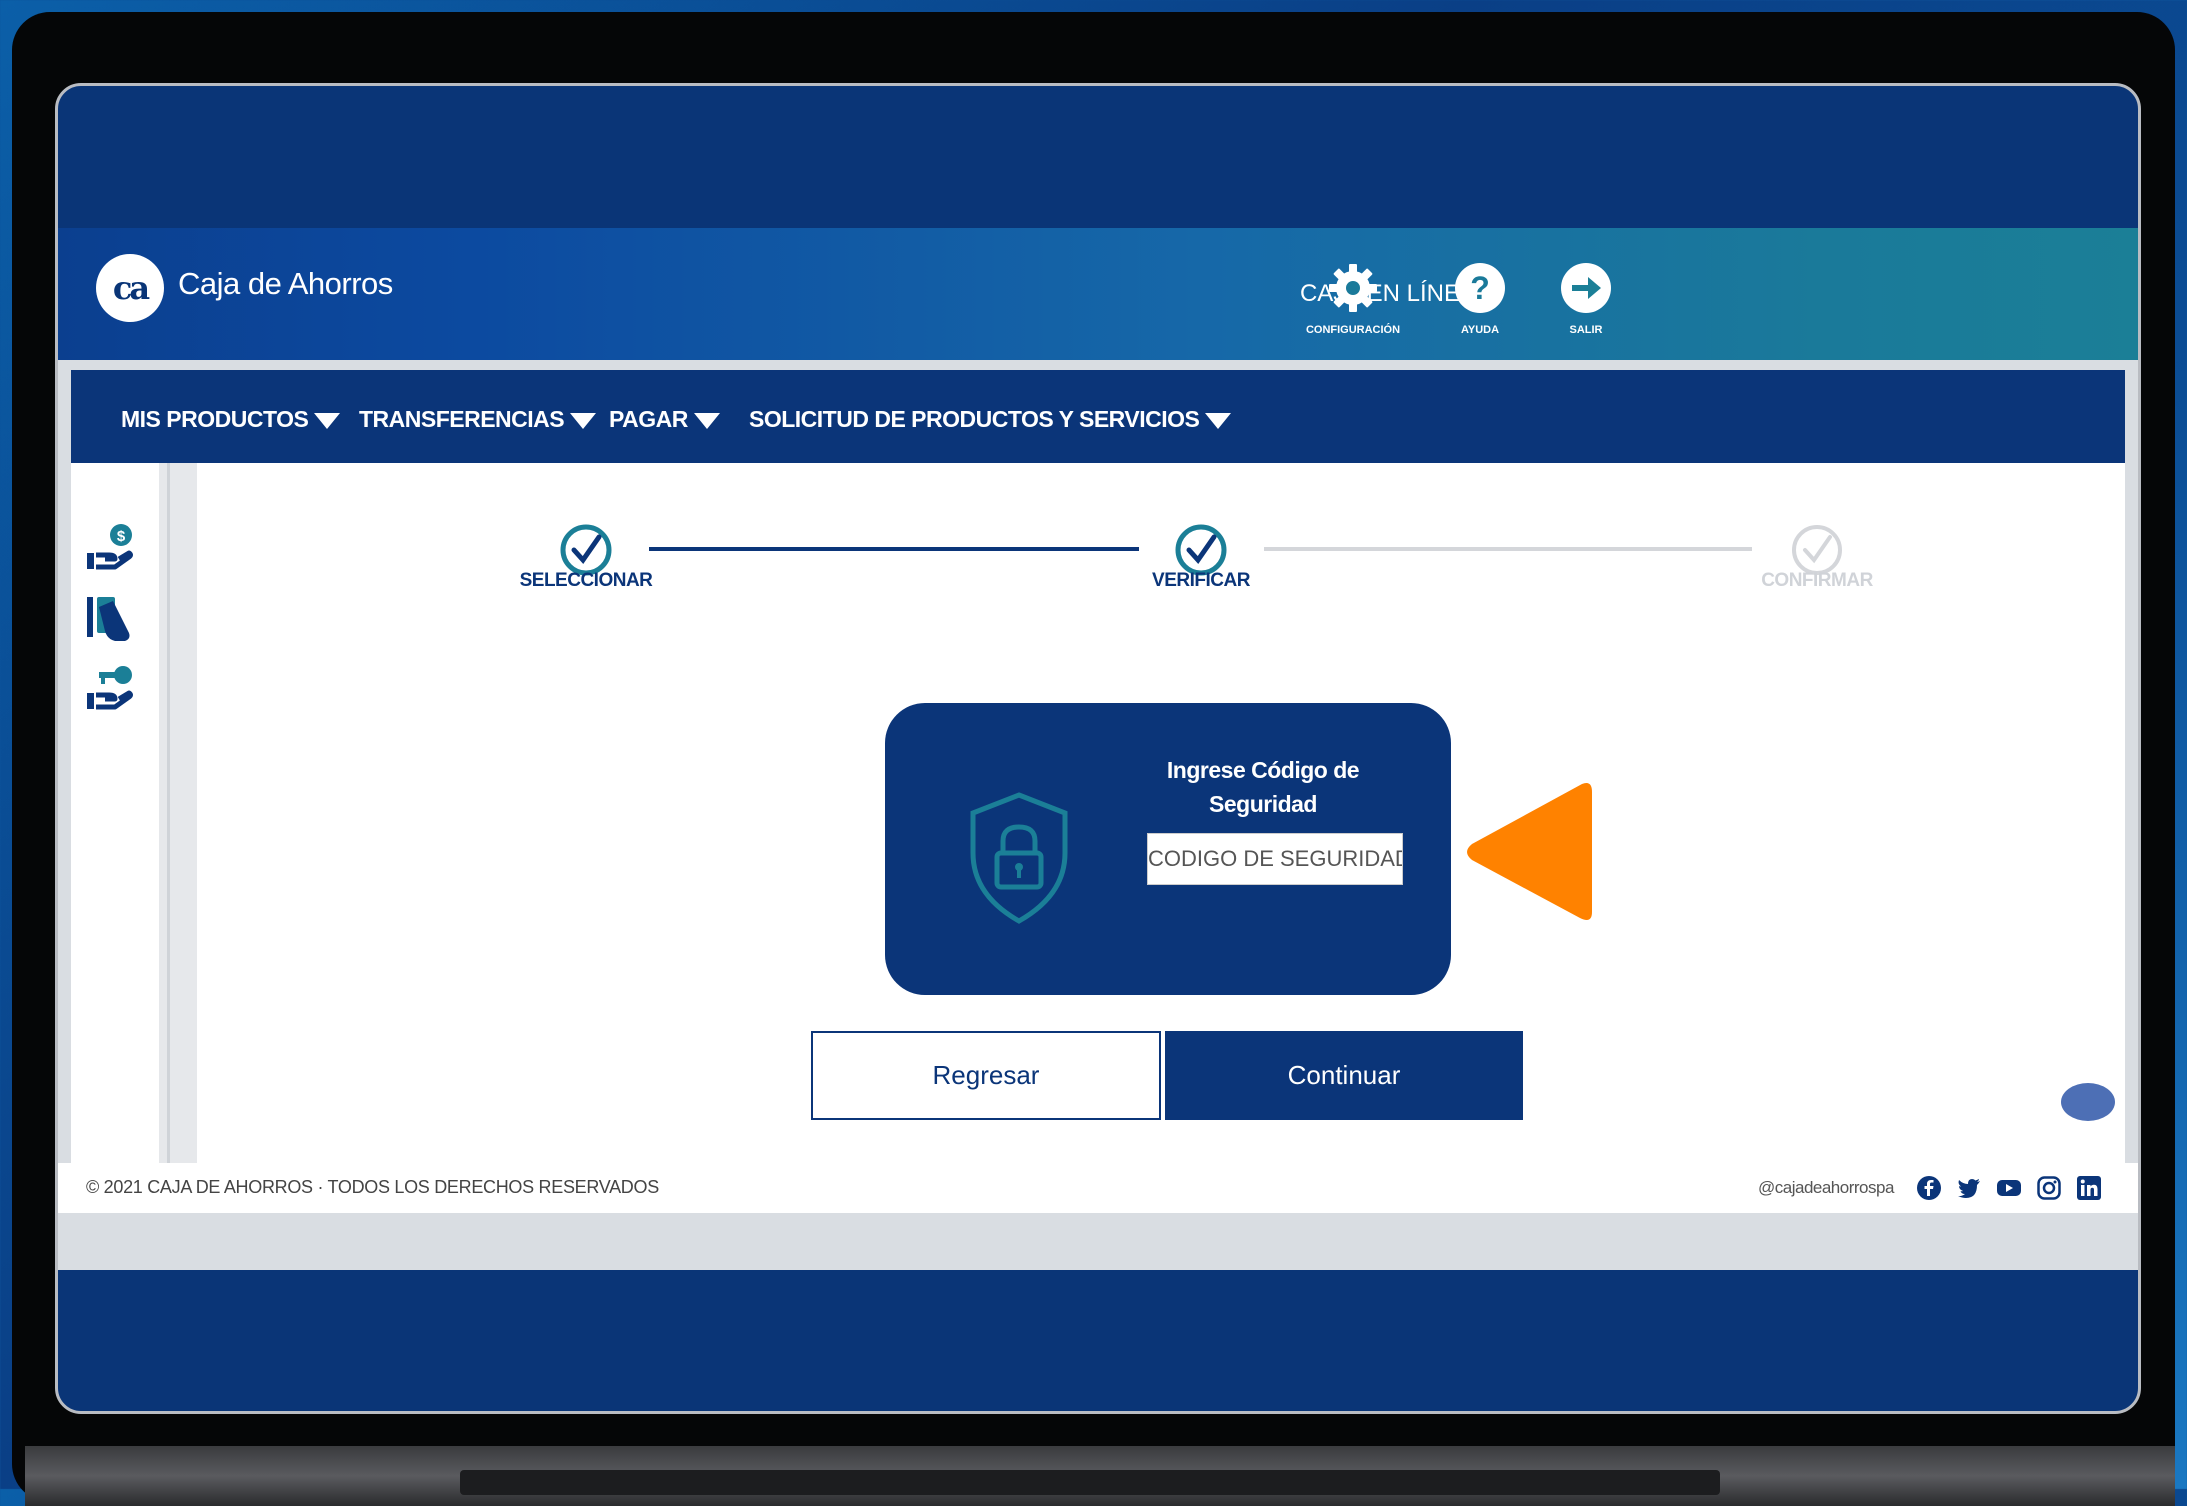 The height and width of the screenshot is (1506, 2187). What do you see at coordinates (1344, 1075) in the screenshot?
I see `continue-button: Continuar` at bounding box center [1344, 1075].